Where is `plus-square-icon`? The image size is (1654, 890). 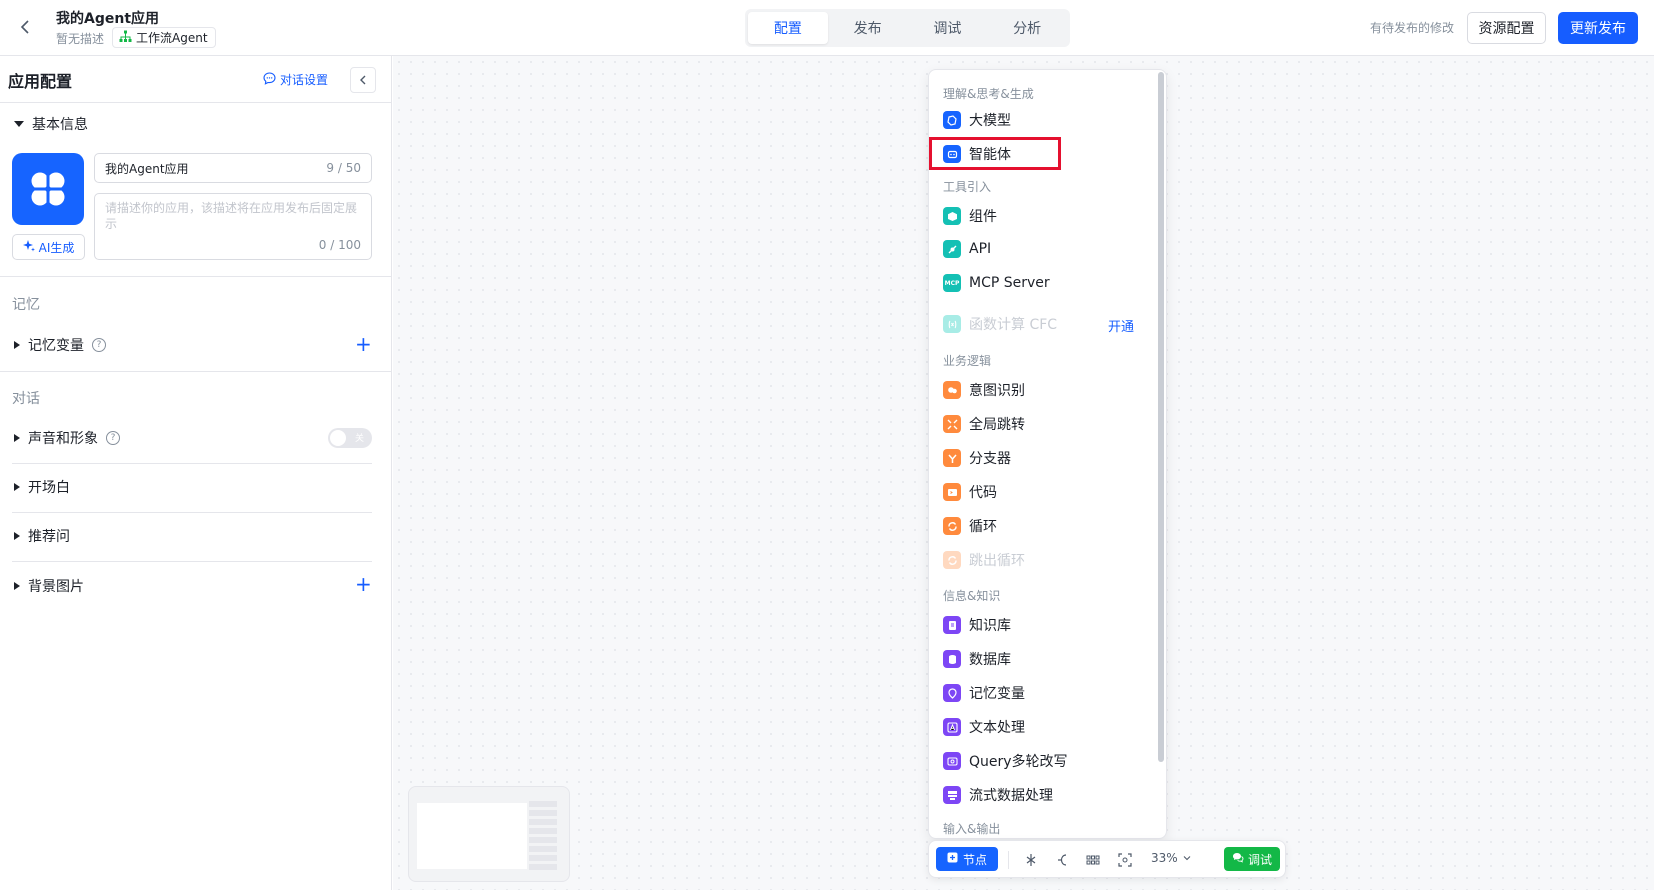
plus-square-icon is located at coordinates (952, 859).